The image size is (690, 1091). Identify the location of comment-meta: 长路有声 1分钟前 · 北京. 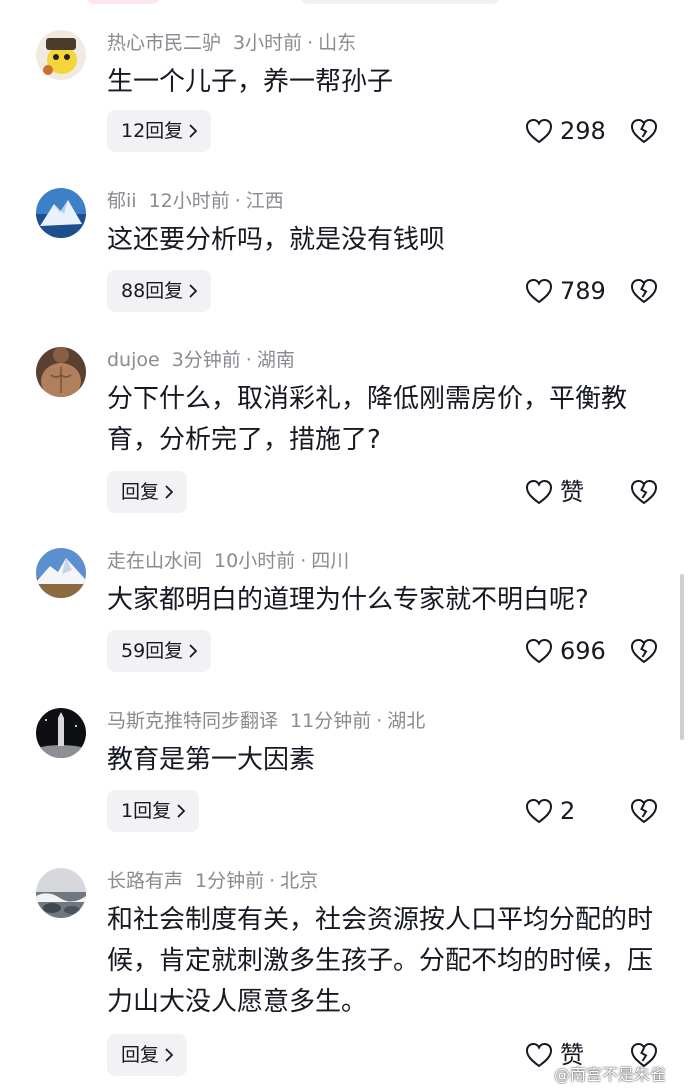
(212, 881).